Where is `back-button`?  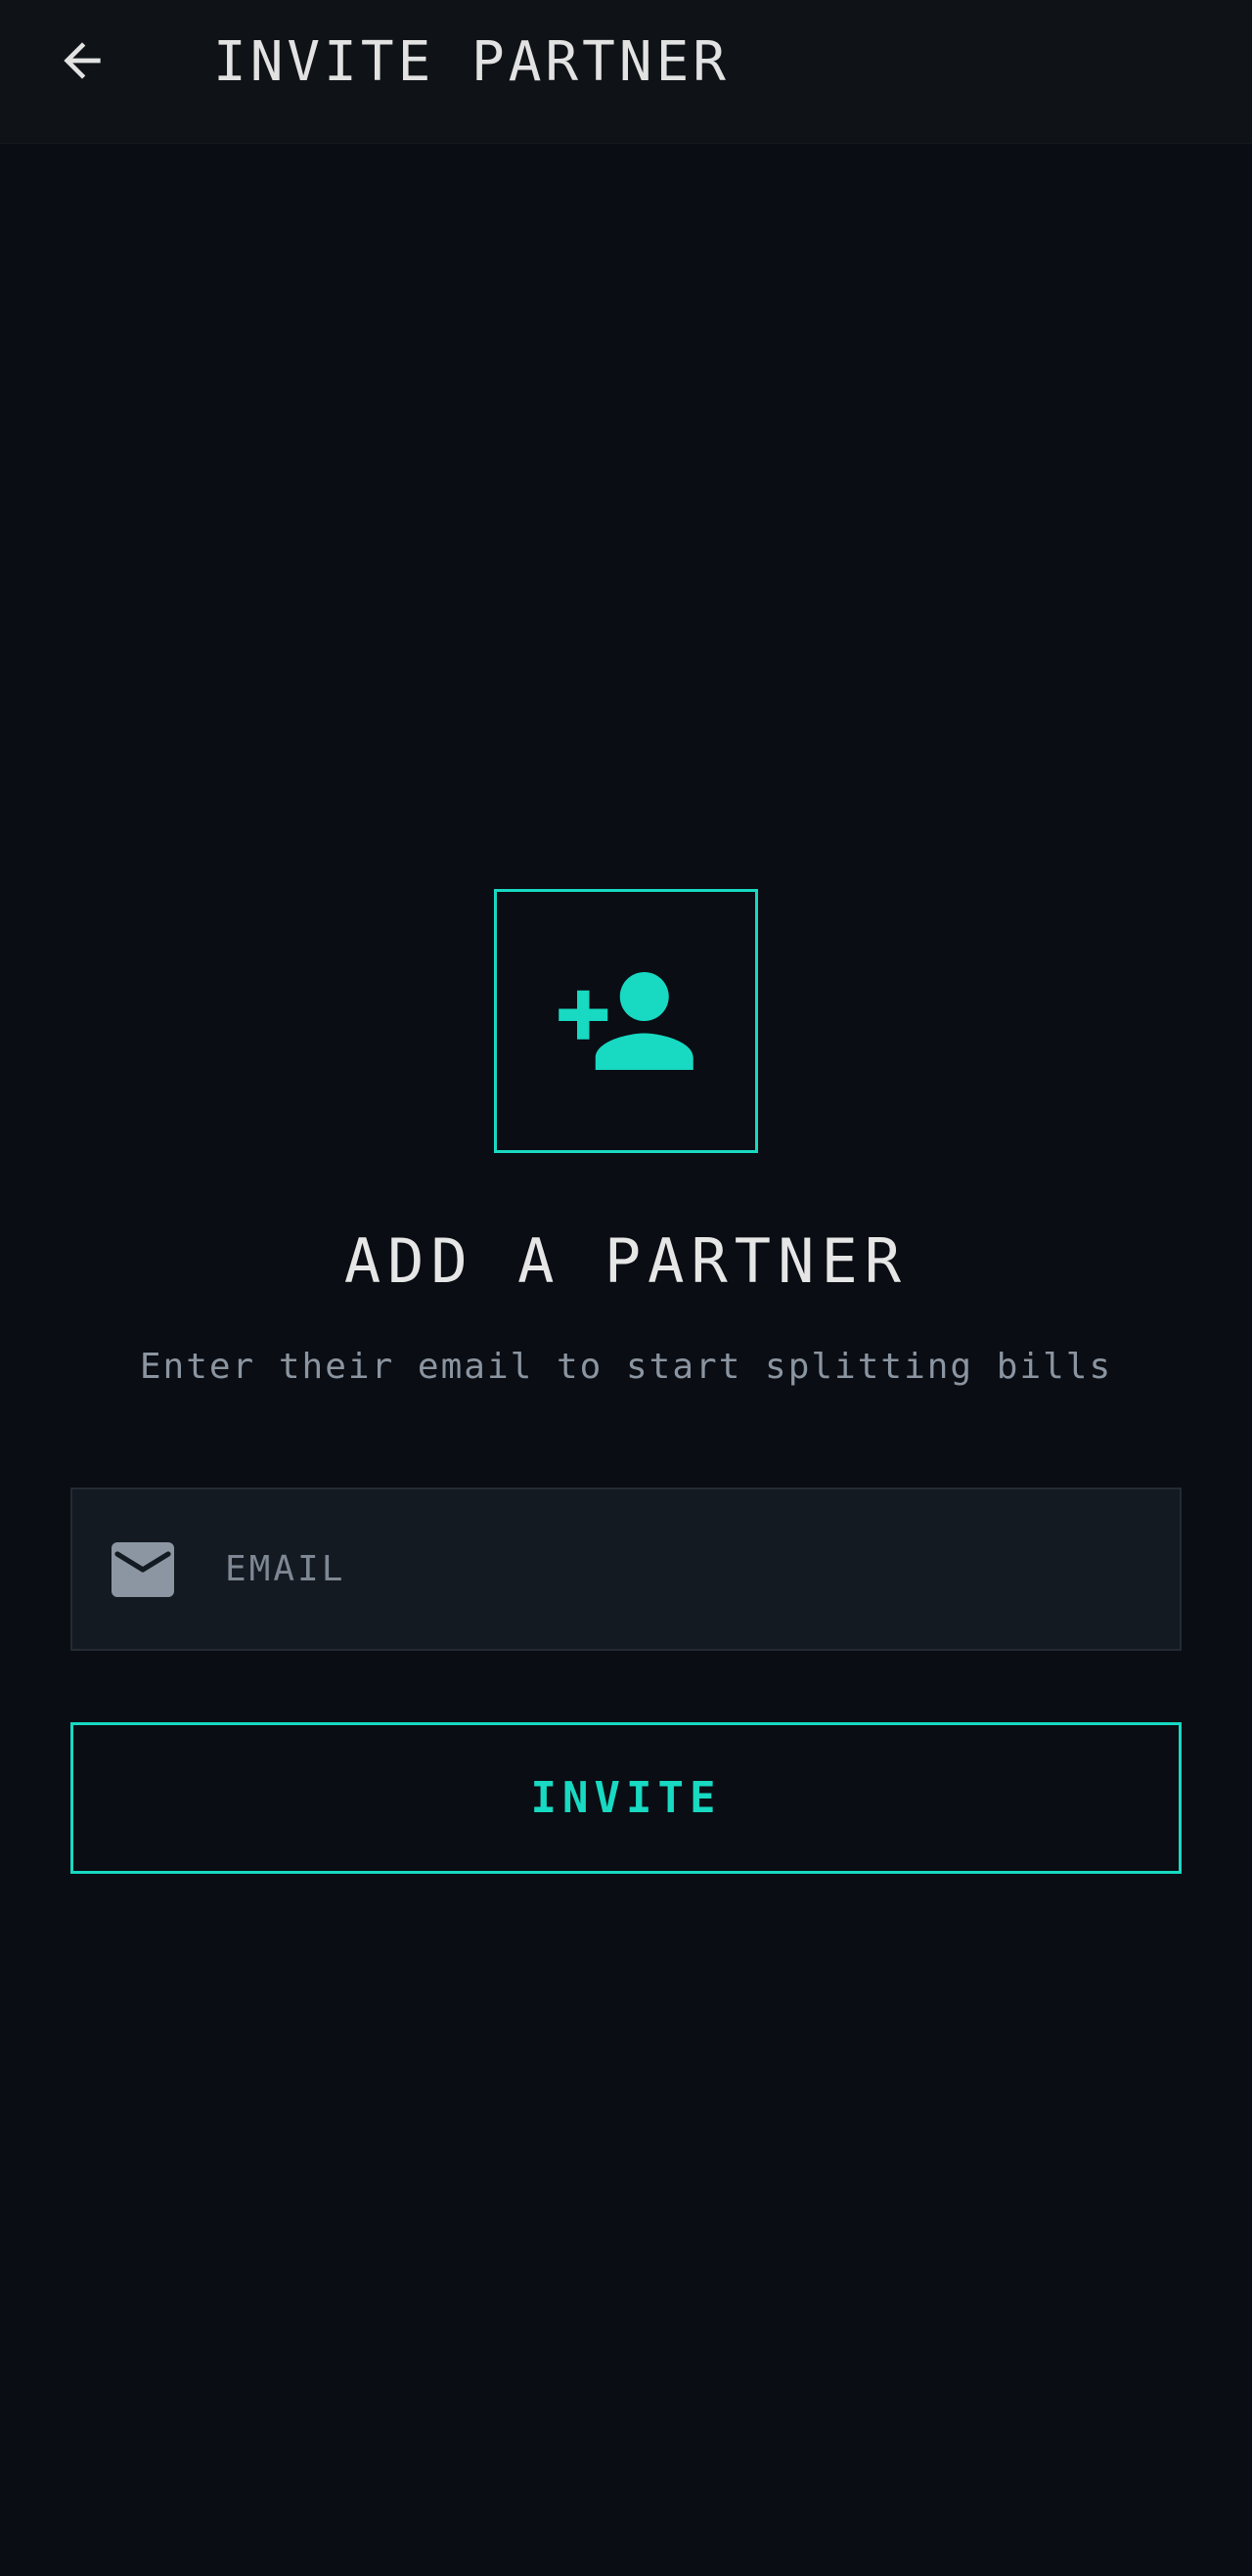
back-button is located at coordinates (82, 60).